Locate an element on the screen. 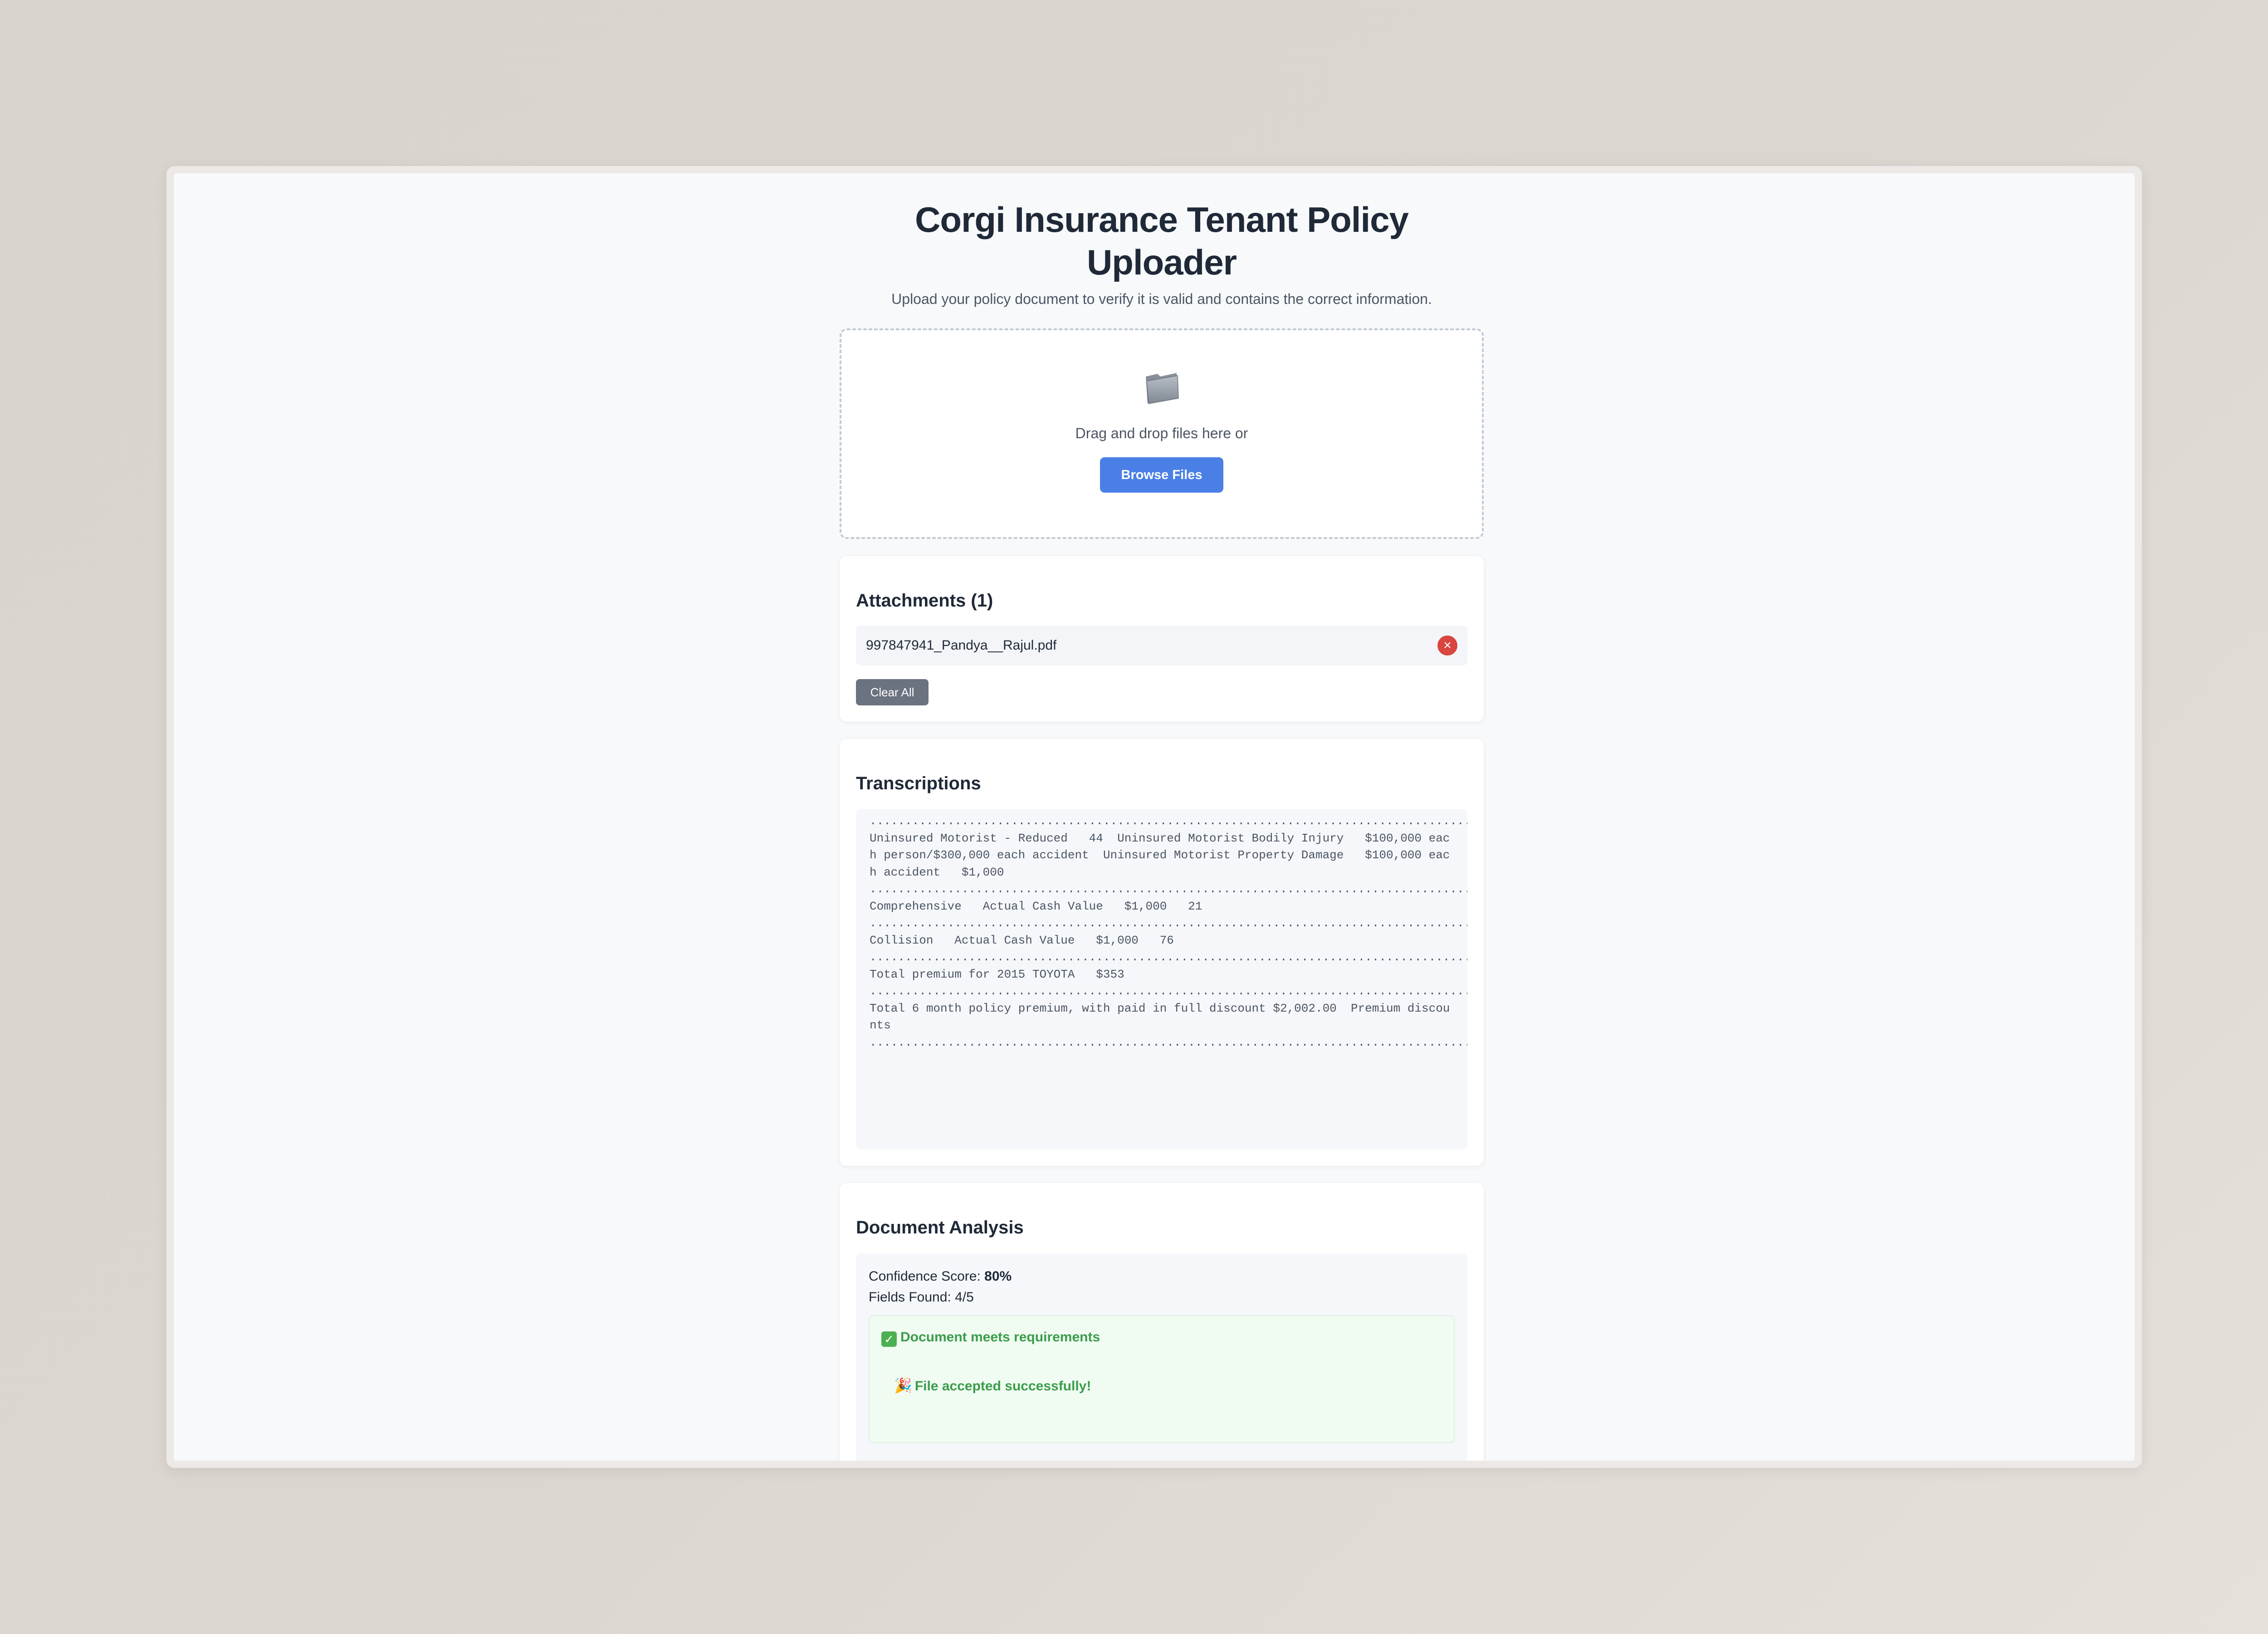 This screenshot has height=1634, width=2268. accepted-text: File accepted successfully! is located at coordinates (1003, 1387).